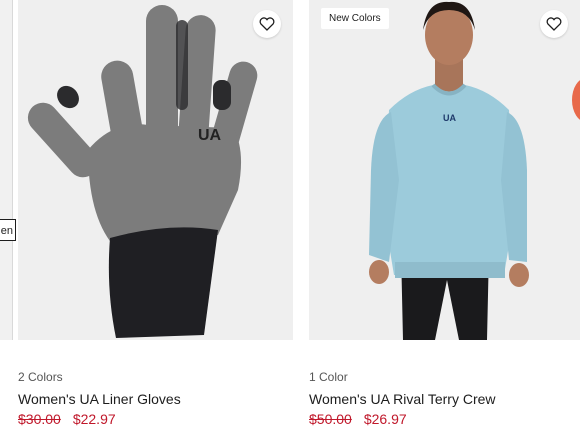 Image resolution: width=580 pixels, height=435 pixels. What do you see at coordinates (385, 419) in the screenshot?
I see `sale-price: $26.97` at bounding box center [385, 419].